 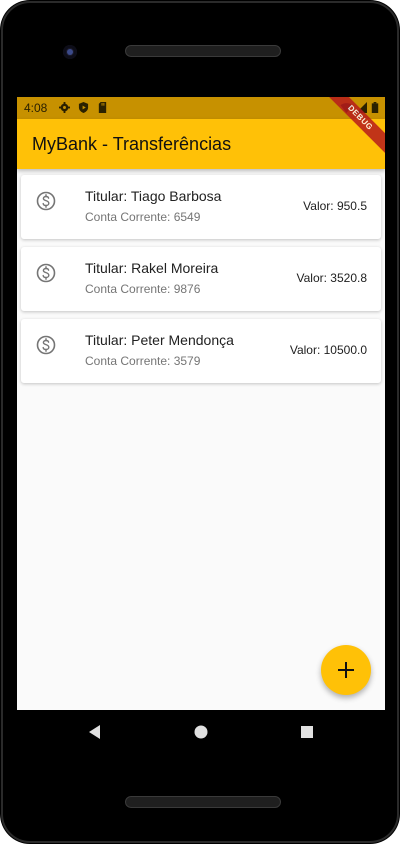 I want to click on transfer-value: Valor: 950.5, so click(x=335, y=206).